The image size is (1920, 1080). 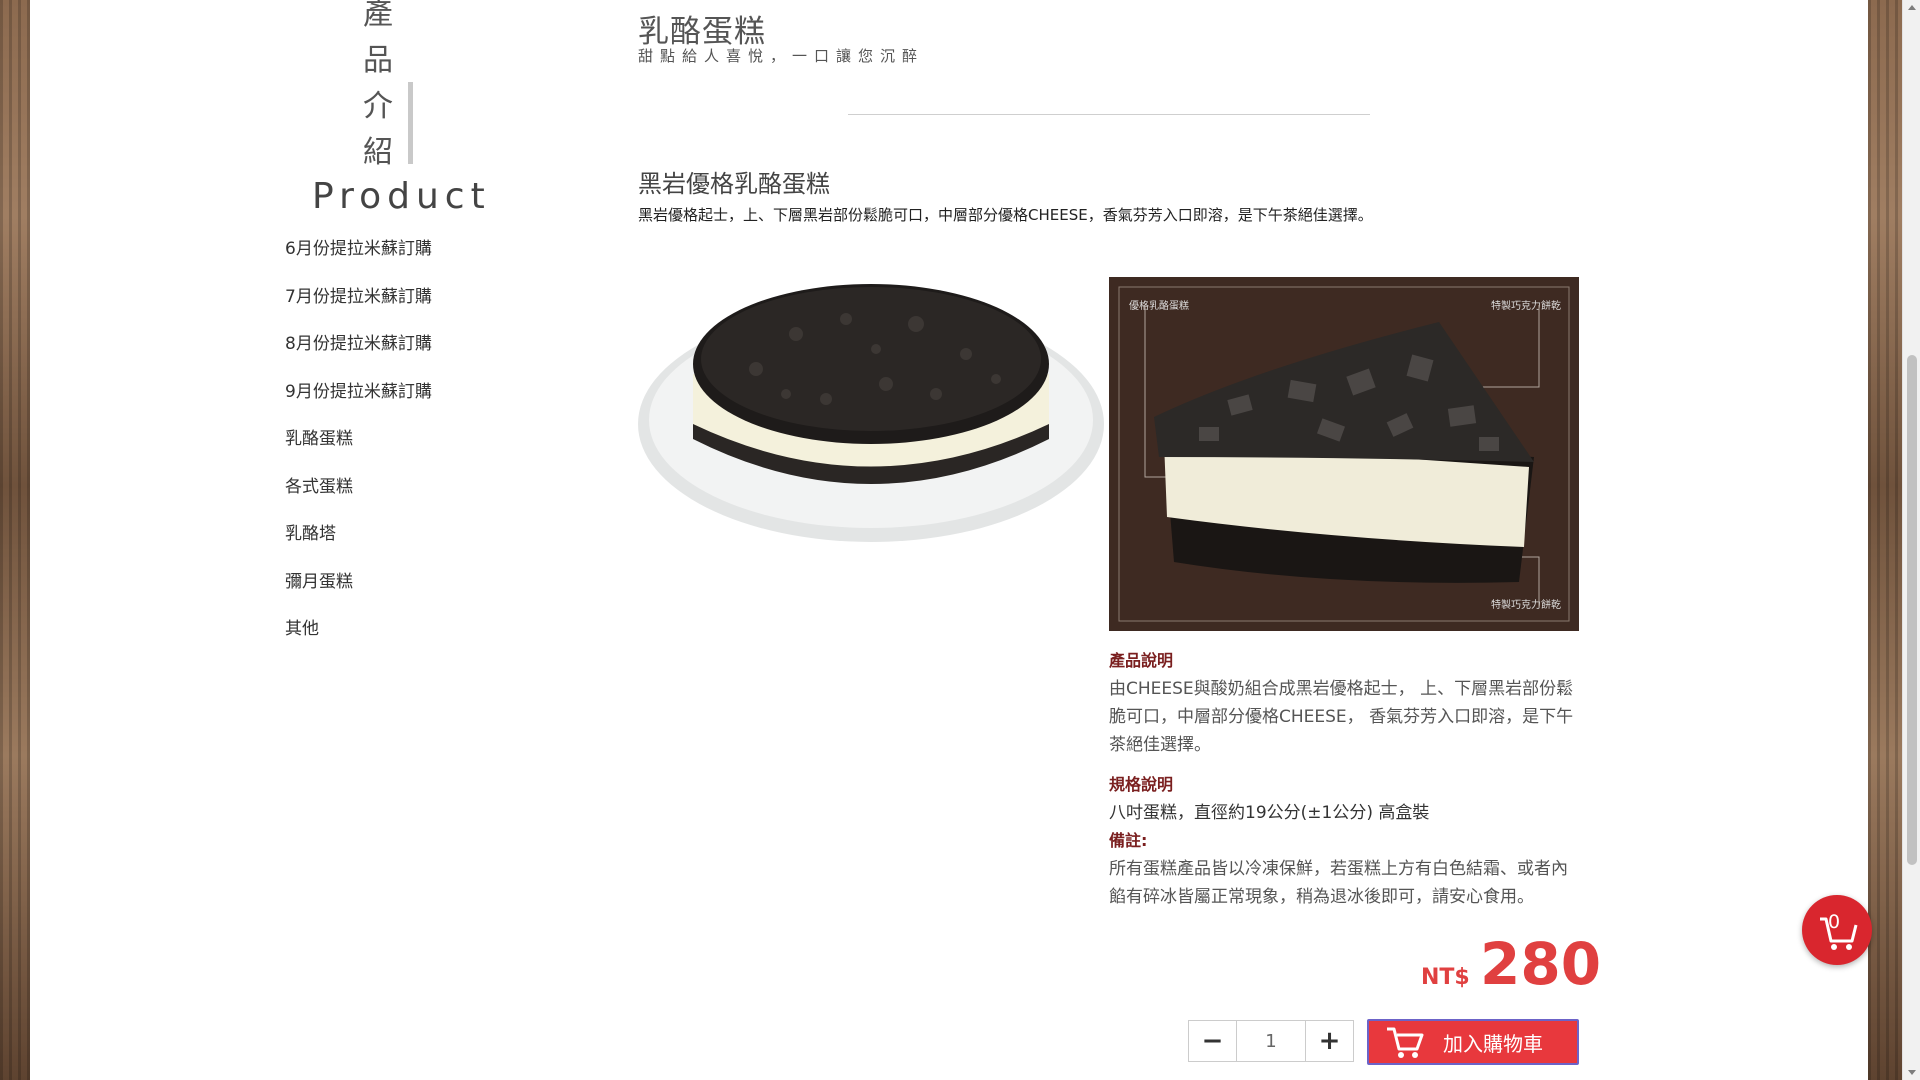 I want to click on description-heading: 產品說明, so click(x=1141, y=660).